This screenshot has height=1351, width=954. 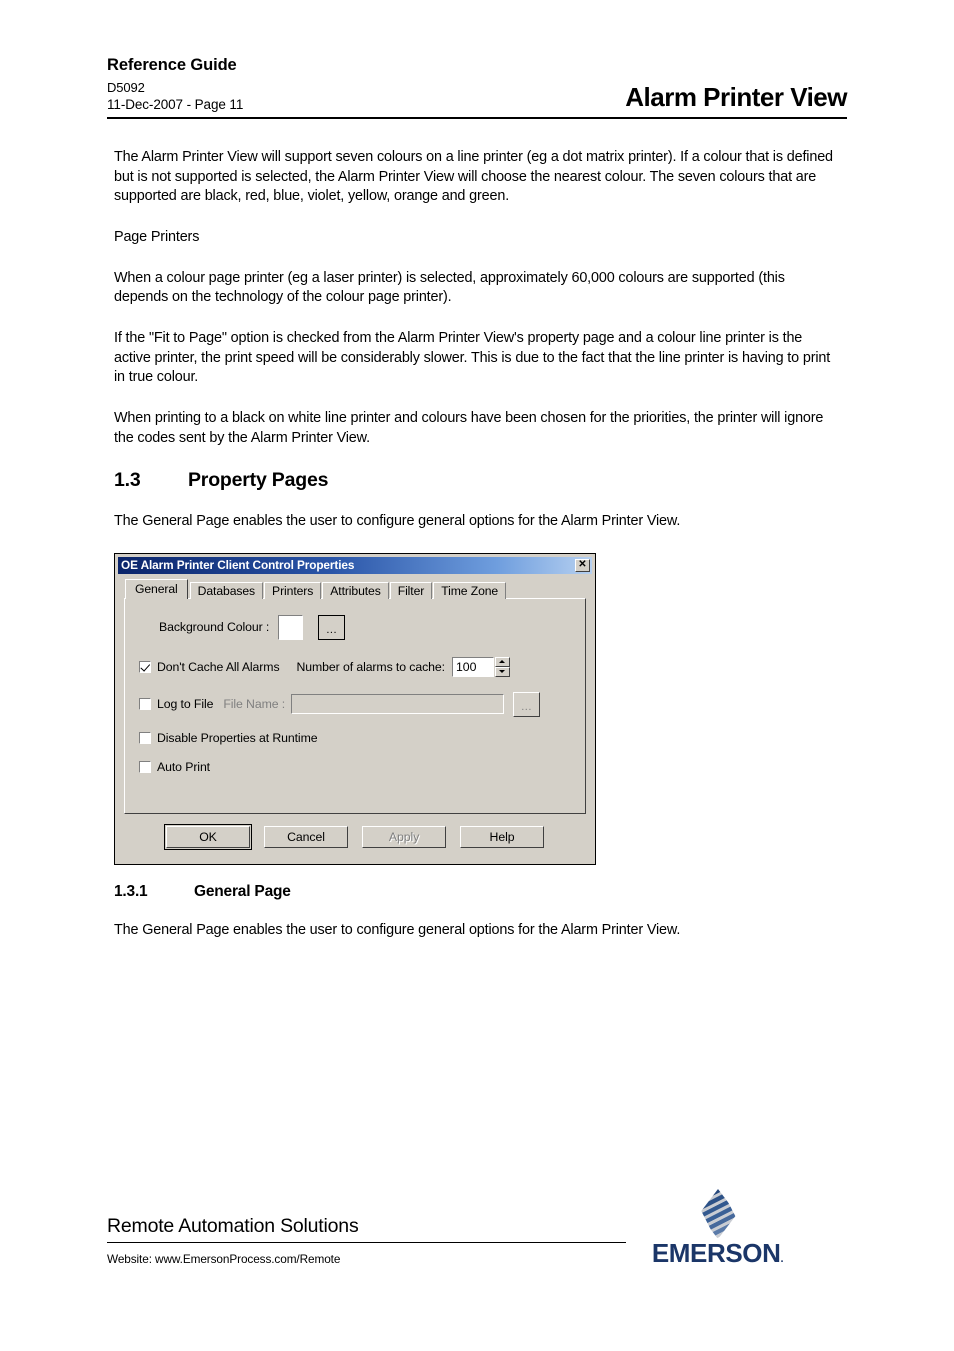 What do you see at coordinates (185, 704) in the screenshot?
I see `log-to-file-label: Log to File` at bounding box center [185, 704].